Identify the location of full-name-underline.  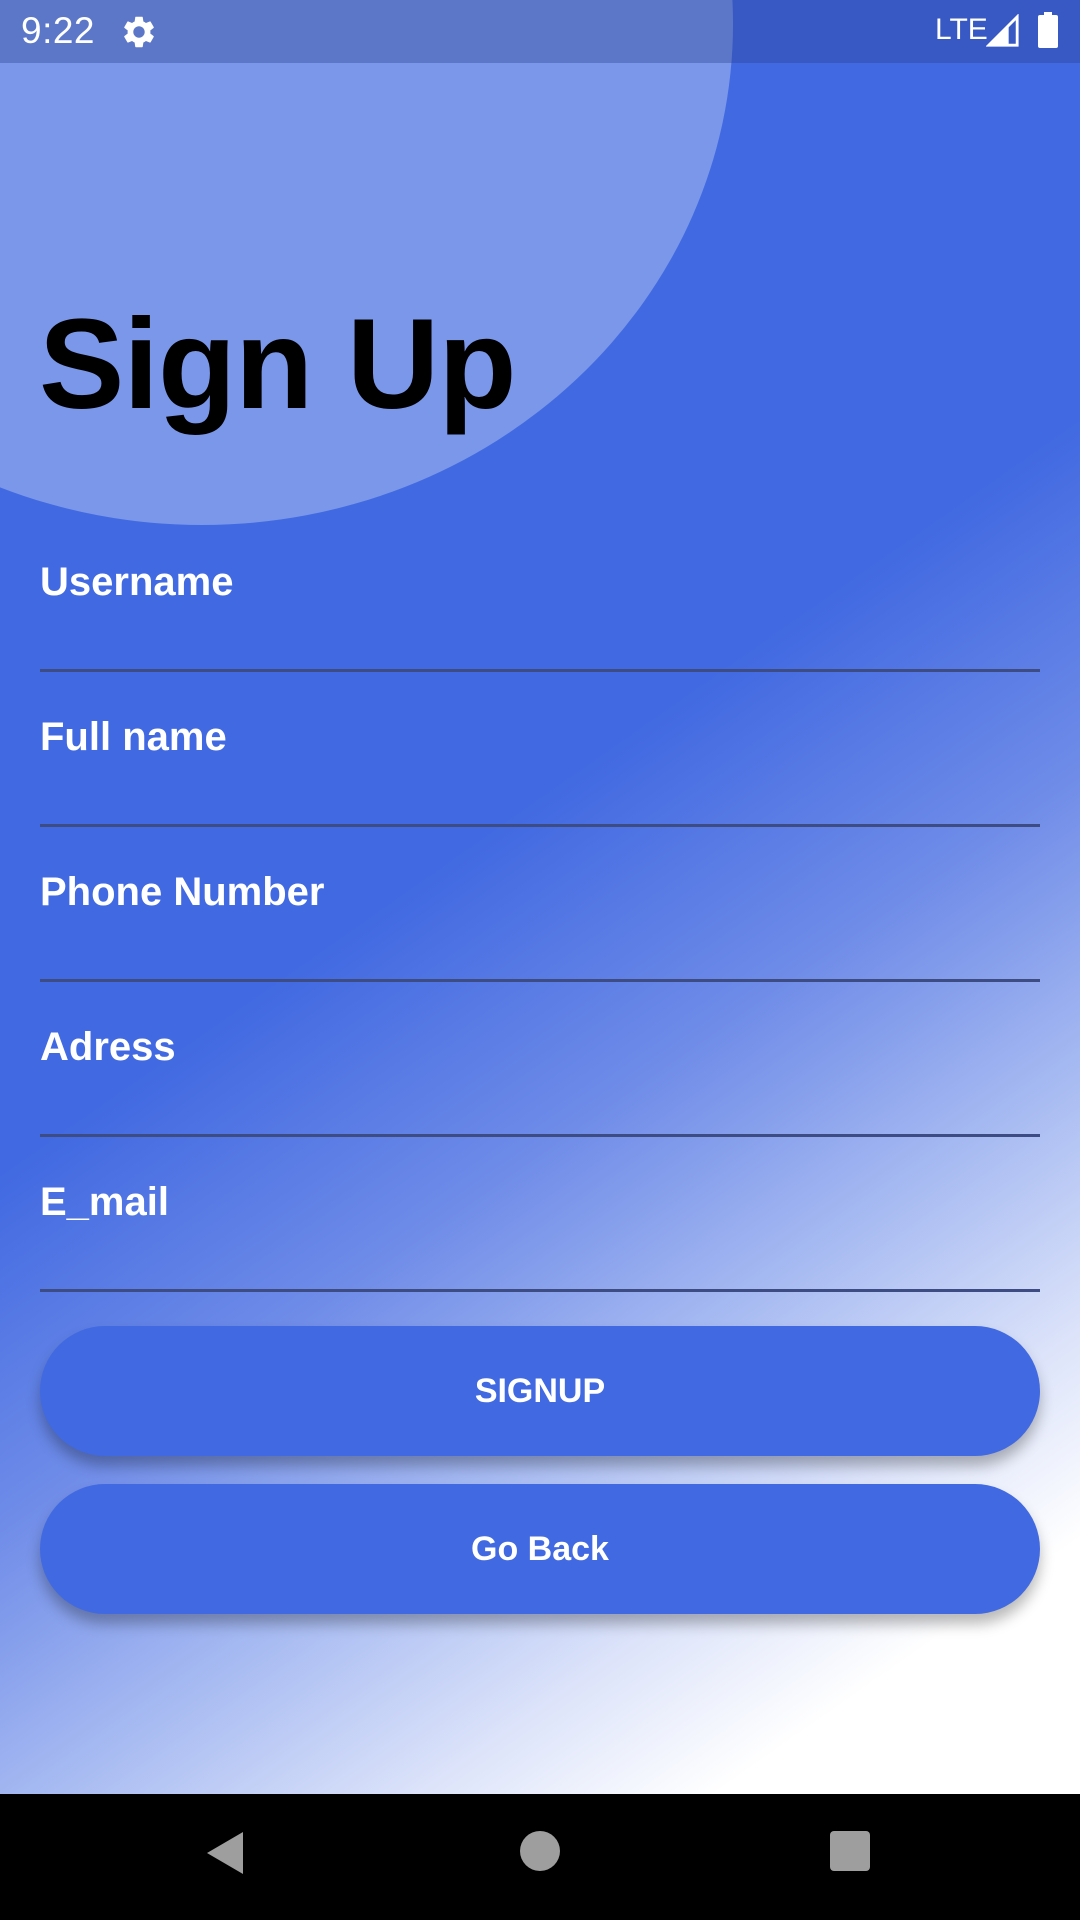
(540, 825).